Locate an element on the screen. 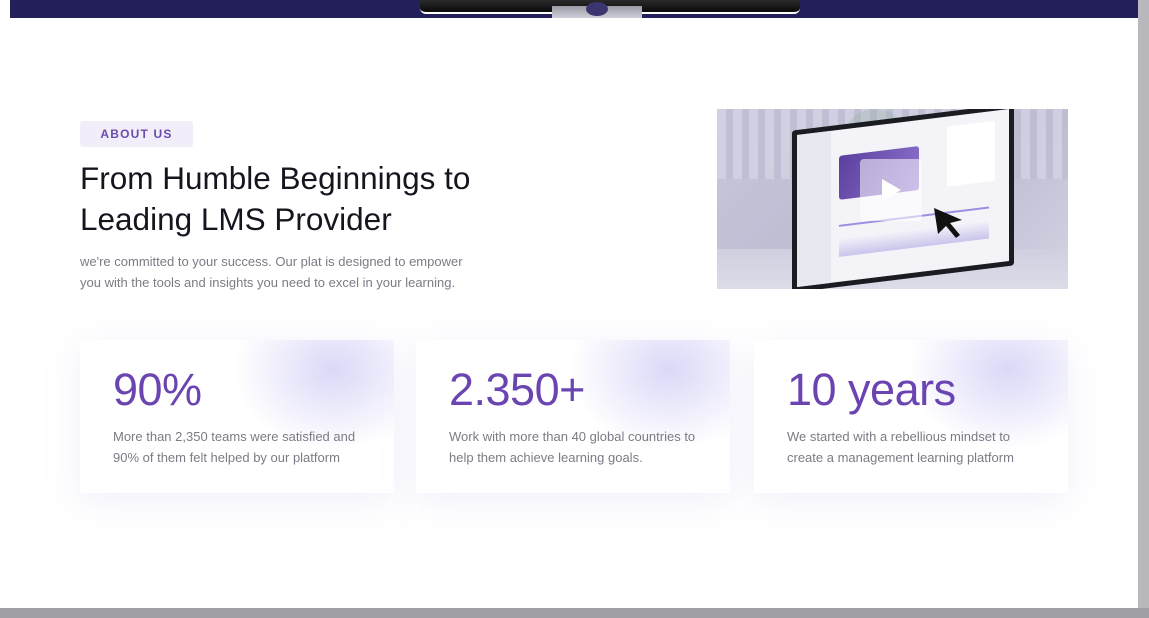  stat-description-line-2: help them achieve learning goals. is located at coordinates (546, 457).